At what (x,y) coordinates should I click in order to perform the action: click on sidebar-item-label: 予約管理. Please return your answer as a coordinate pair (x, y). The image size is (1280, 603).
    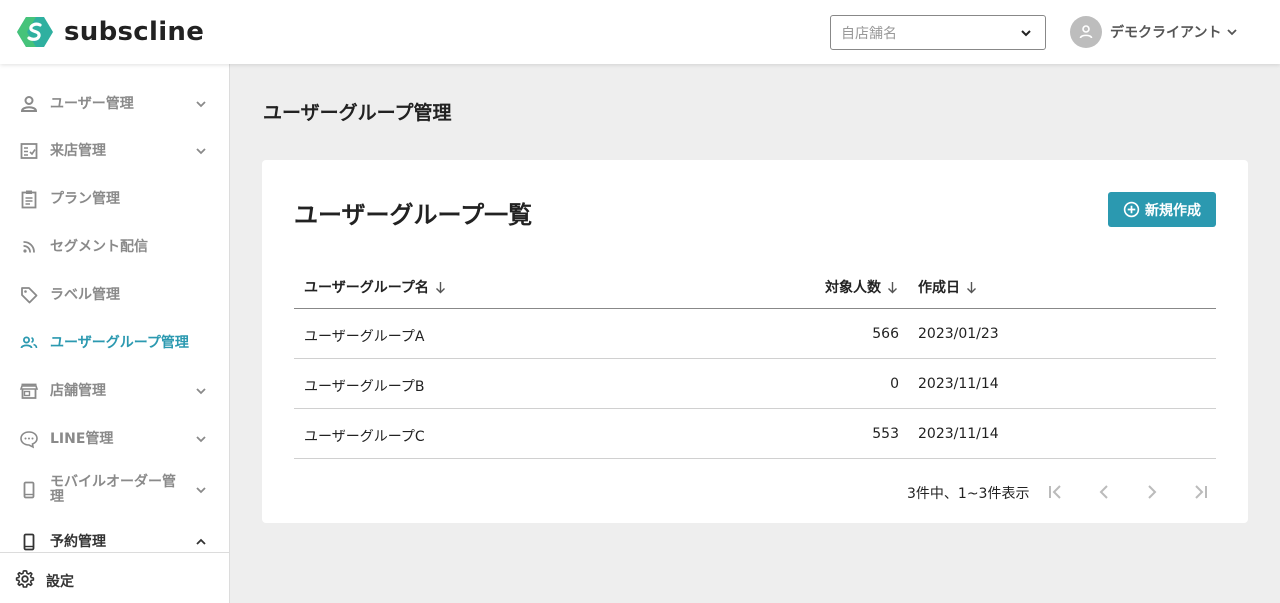
    Looking at the image, I should click on (78, 541).